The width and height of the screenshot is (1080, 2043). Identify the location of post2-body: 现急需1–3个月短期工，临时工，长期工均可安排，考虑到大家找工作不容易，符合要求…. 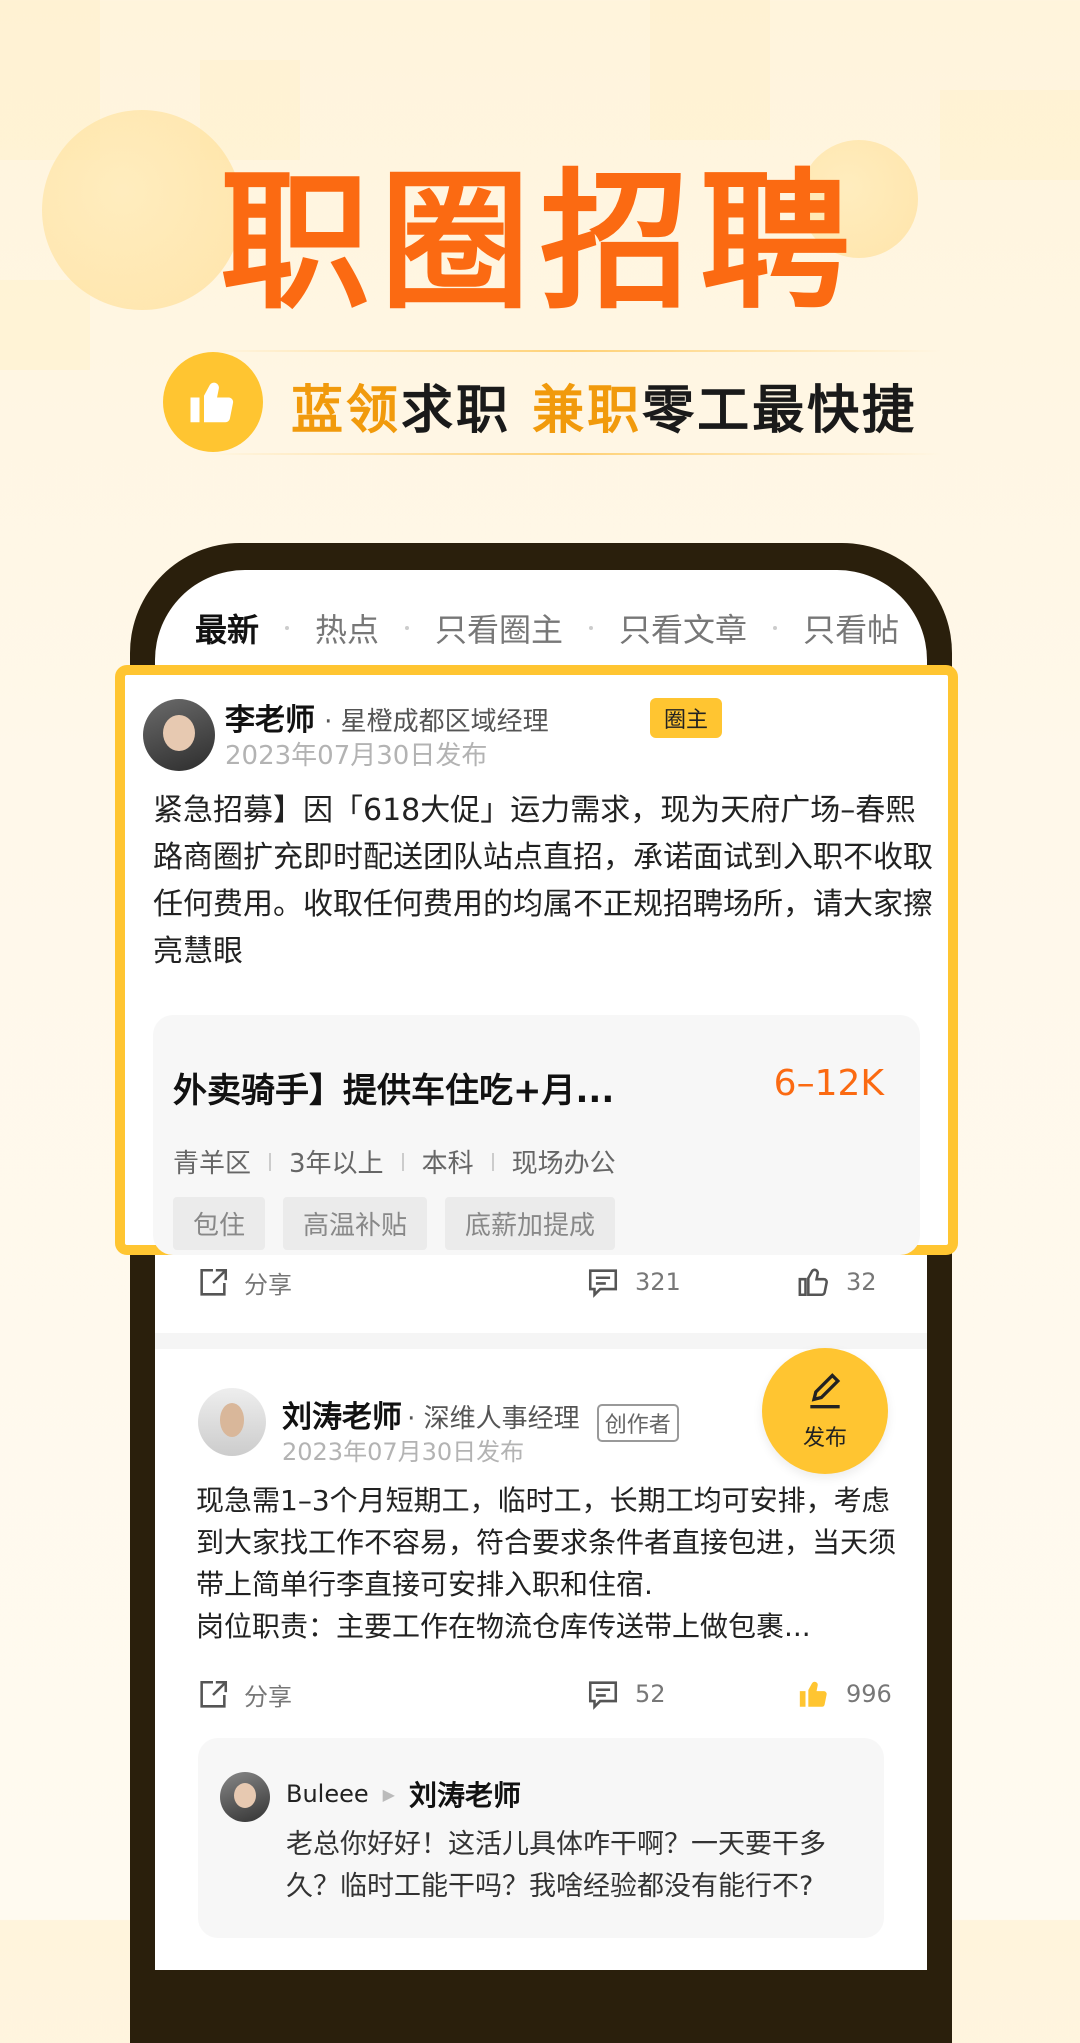
(546, 1564).